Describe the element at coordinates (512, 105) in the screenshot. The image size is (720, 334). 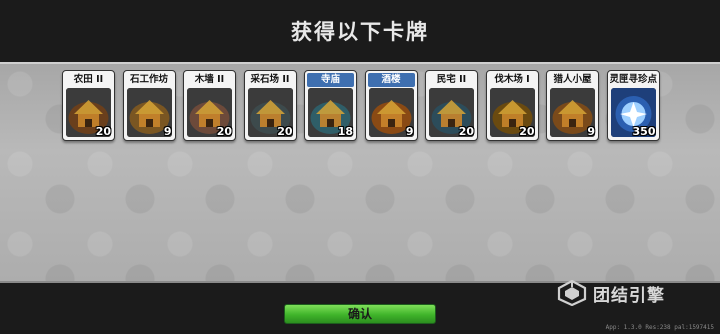
I see `reward-card: 伐木场 I 20` at that location.